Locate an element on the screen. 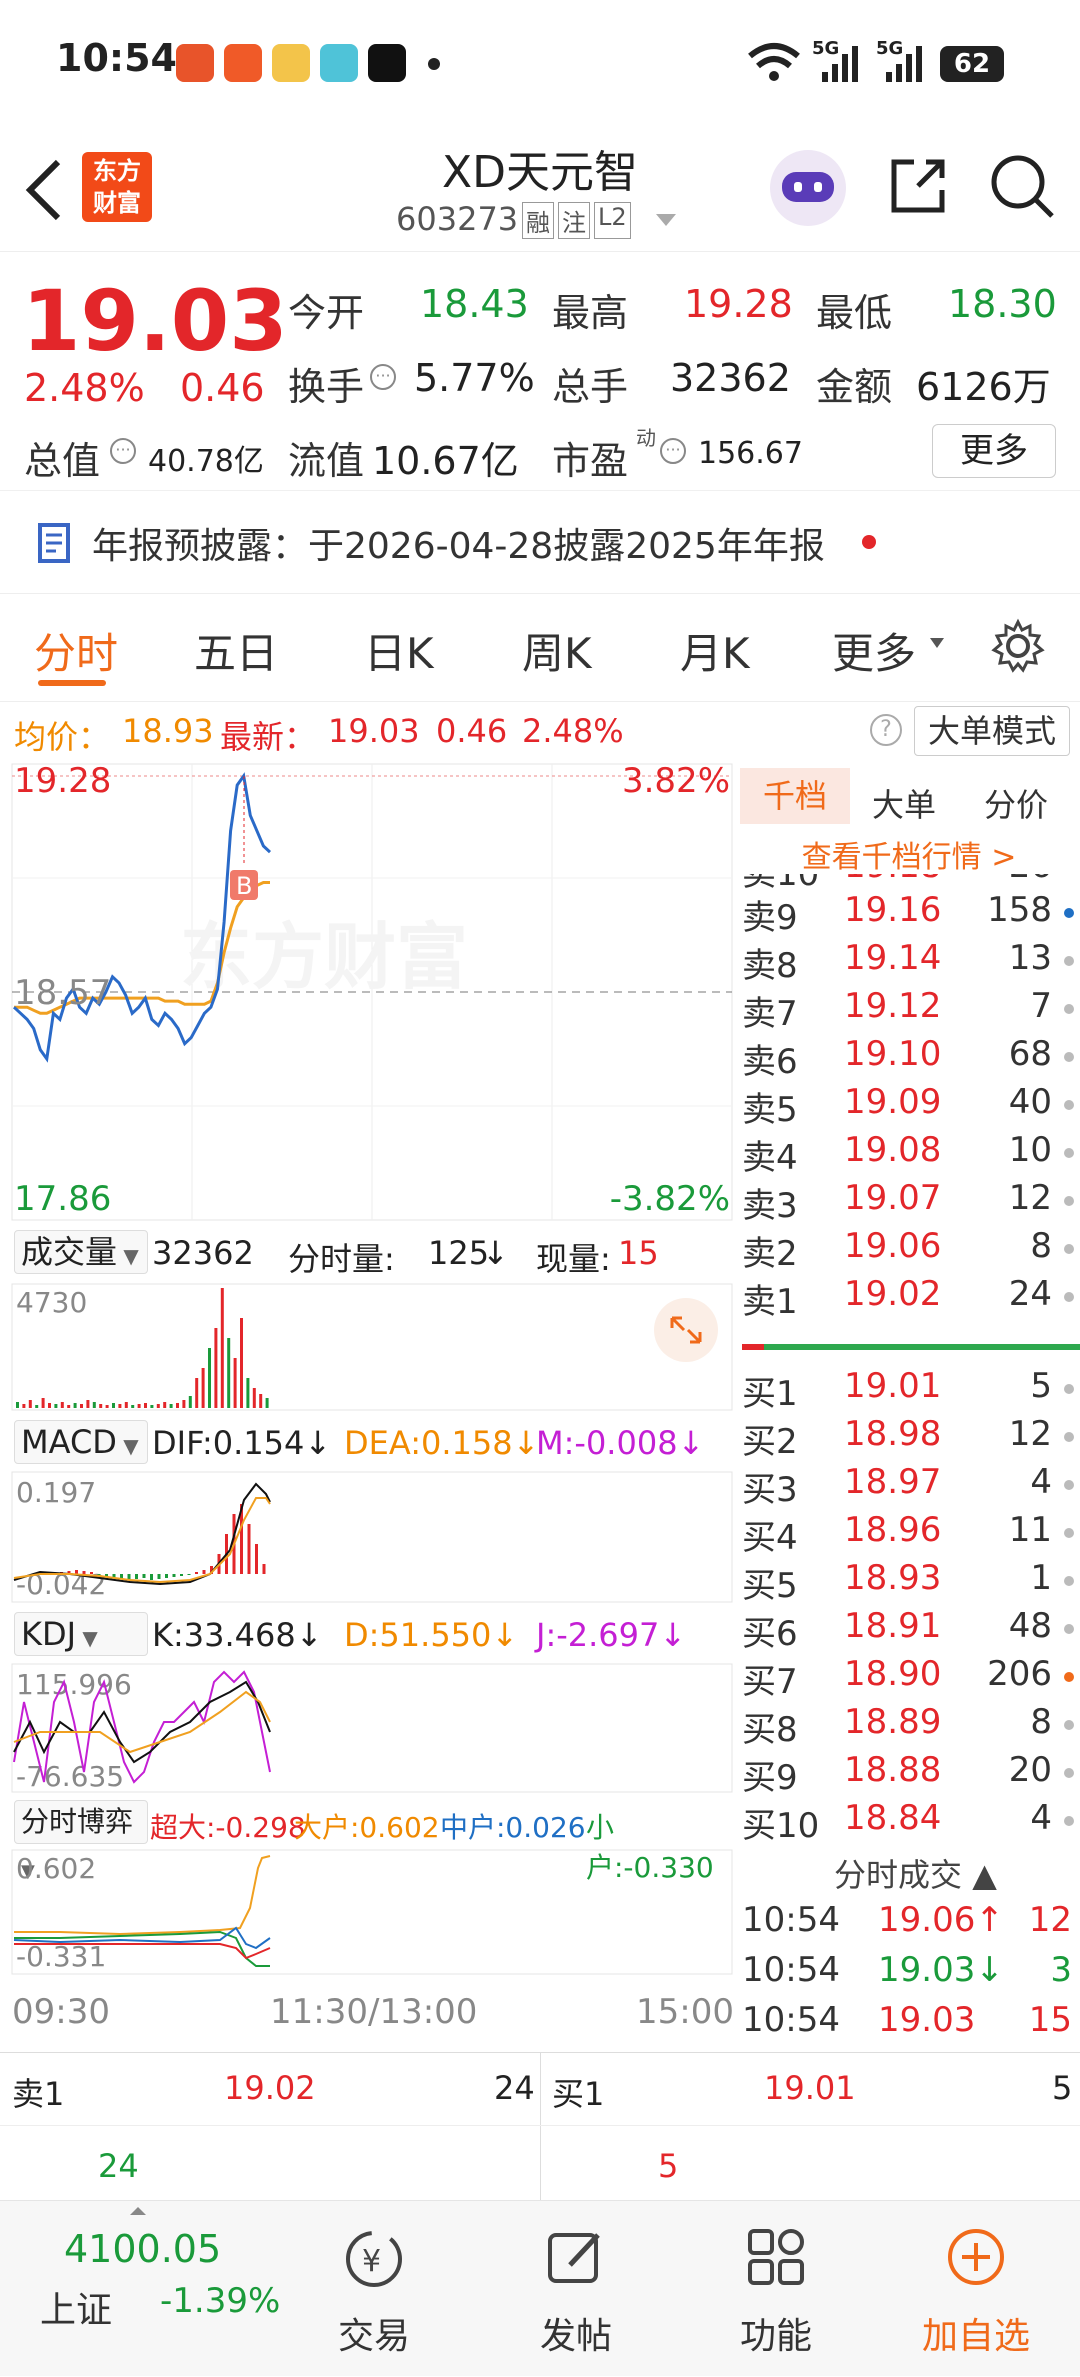 This screenshot has width=1080, height=2377. volume-selector: 成交量 ▼ is located at coordinates (81, 1252).